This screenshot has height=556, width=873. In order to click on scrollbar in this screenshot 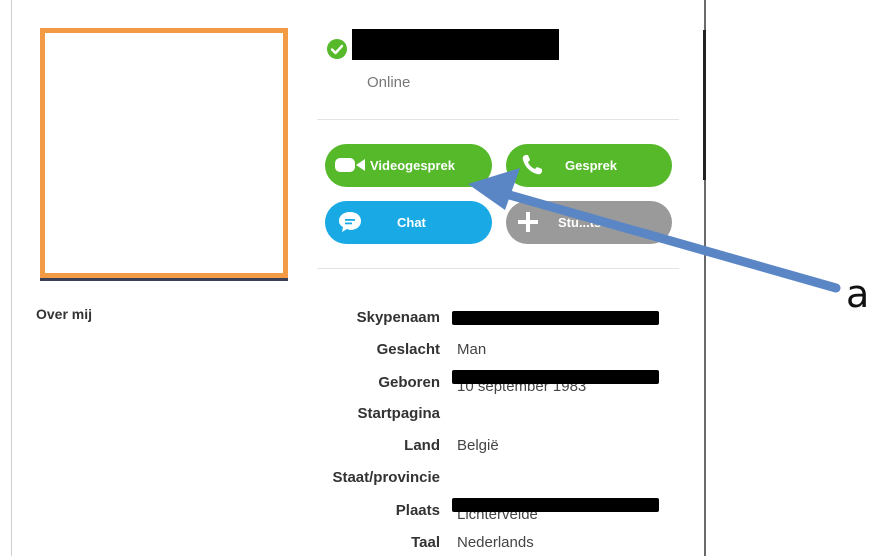, I will do `click(704, 105)`.